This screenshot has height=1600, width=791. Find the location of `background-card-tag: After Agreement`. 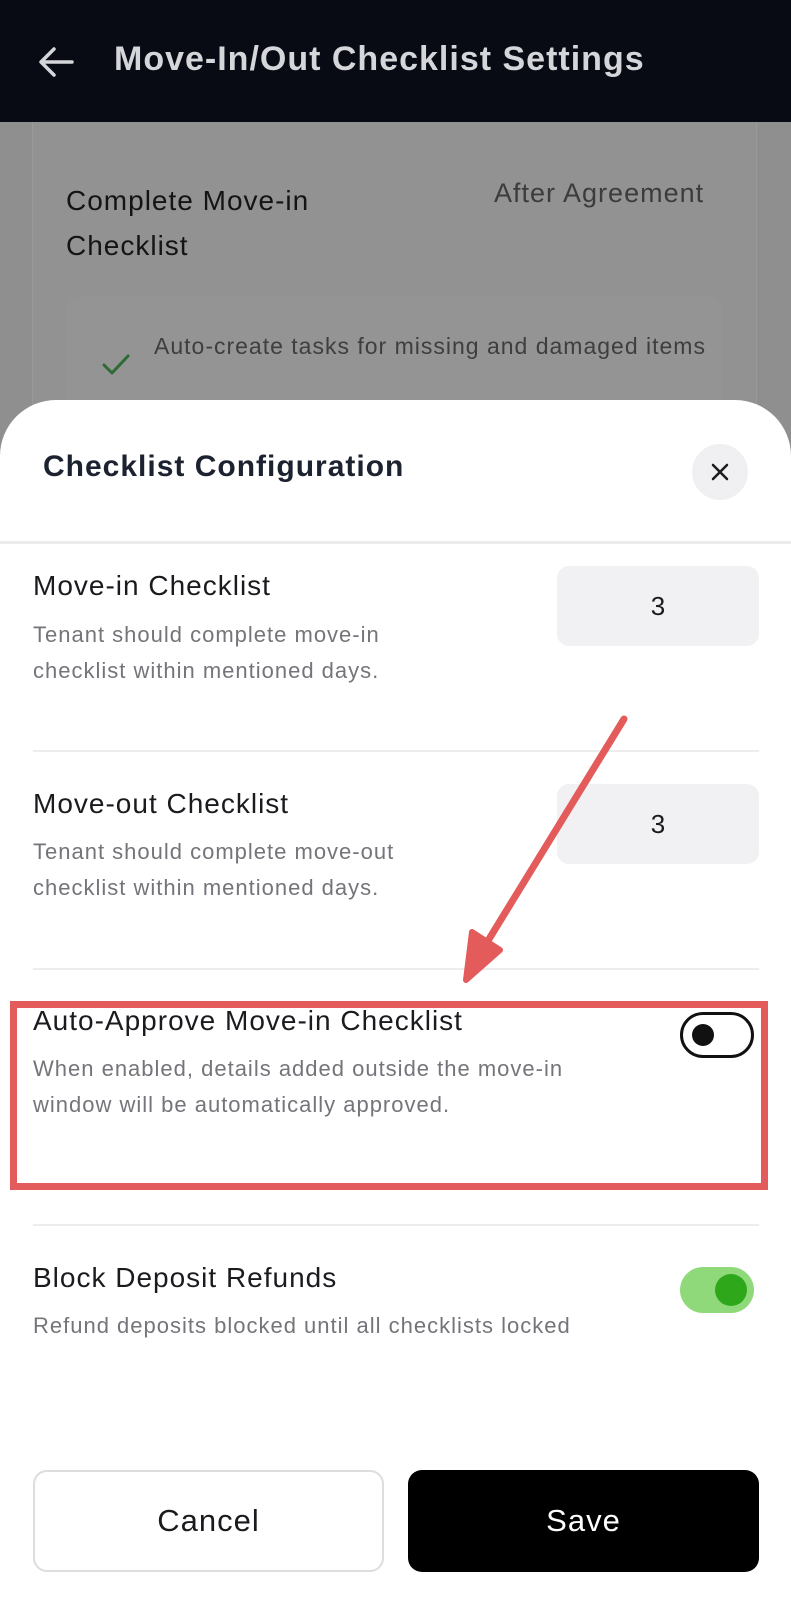

background-card-tag: After Agreement is located at coordinates (599, 193).